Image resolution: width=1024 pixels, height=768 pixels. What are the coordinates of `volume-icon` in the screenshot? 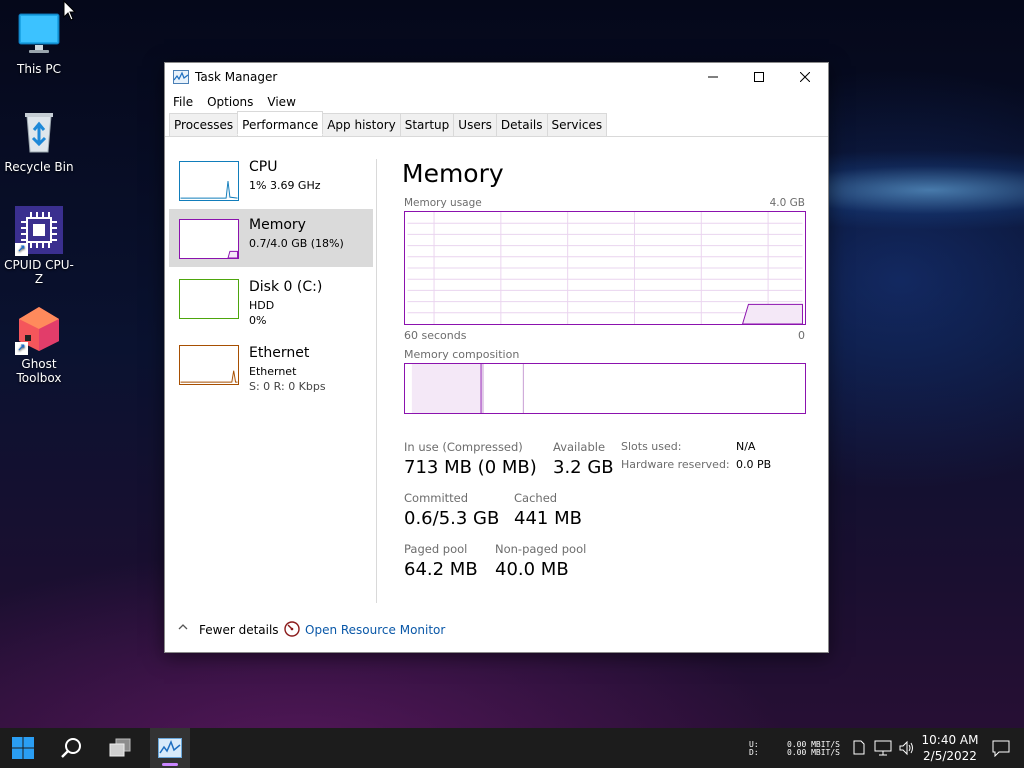 It's located at (907, 748).